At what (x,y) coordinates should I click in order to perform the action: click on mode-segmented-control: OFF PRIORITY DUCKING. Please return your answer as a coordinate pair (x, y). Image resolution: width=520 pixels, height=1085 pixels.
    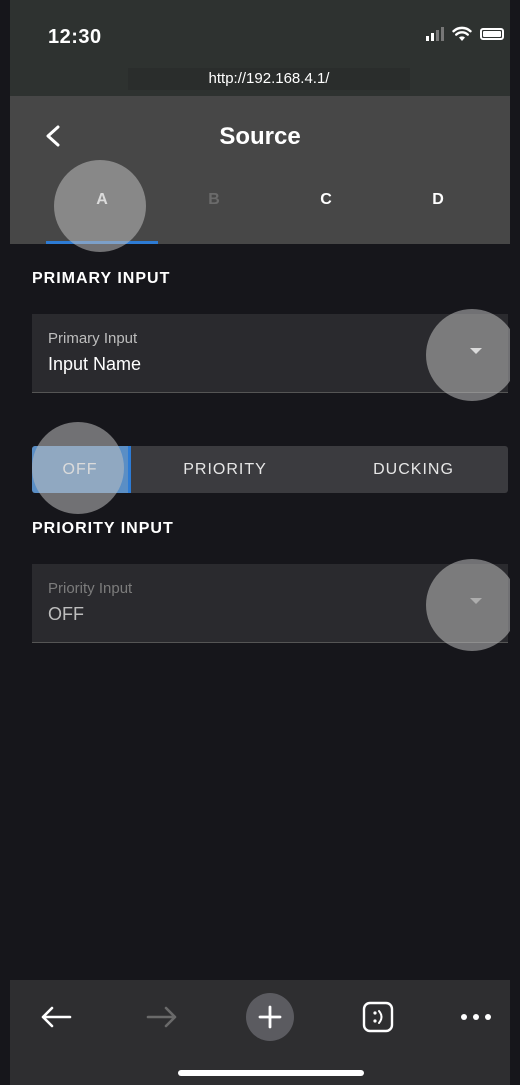
    Looking at the image, I should click on (270, 469).